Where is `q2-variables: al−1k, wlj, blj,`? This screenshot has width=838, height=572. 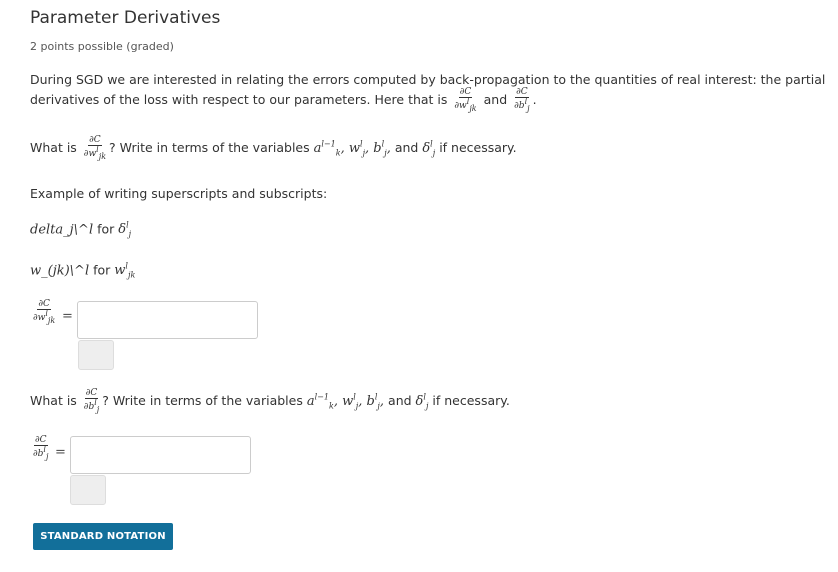
q2-variables: al−1k, wlj, blj, is located at coordinates (345, 401).